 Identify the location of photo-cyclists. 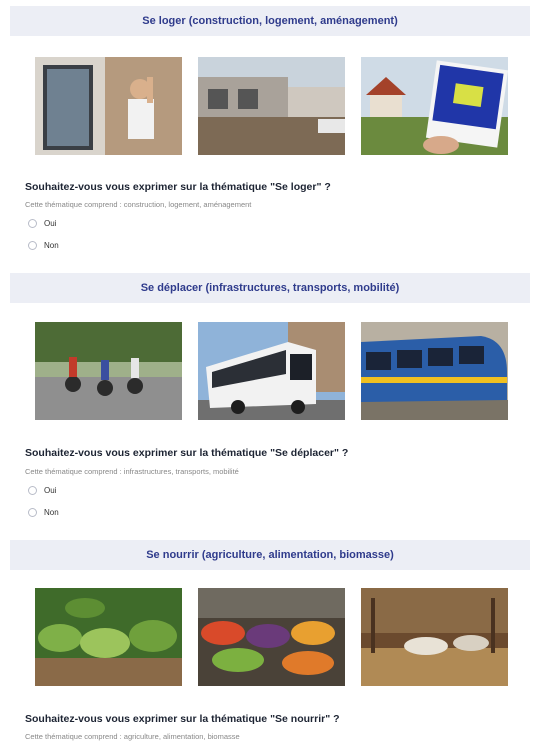
(108, 371).